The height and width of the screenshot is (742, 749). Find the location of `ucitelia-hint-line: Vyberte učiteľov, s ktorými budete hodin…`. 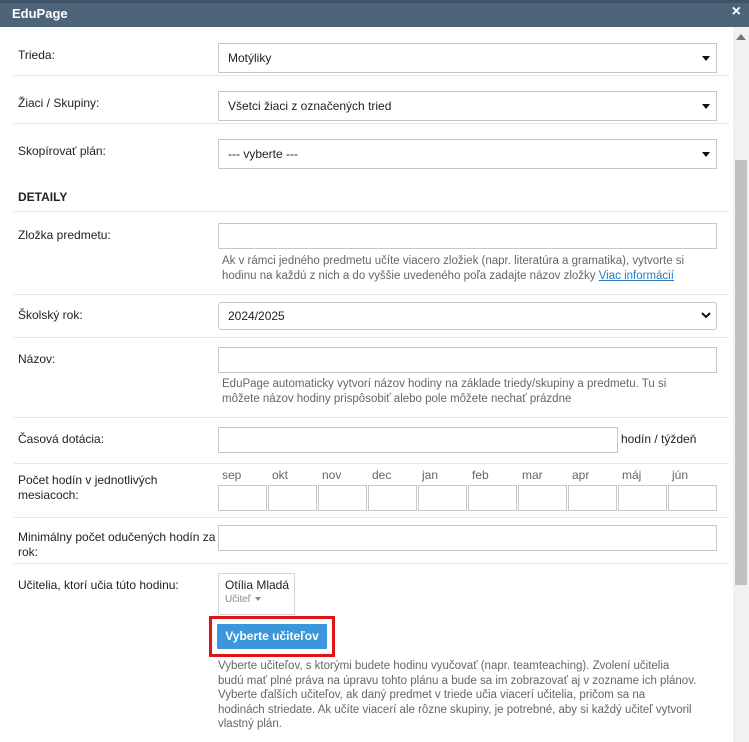

ucitelia-hint-line: Vyberte učiteľov, s ktorými budete hodin… is located at coordinates (444, 666).